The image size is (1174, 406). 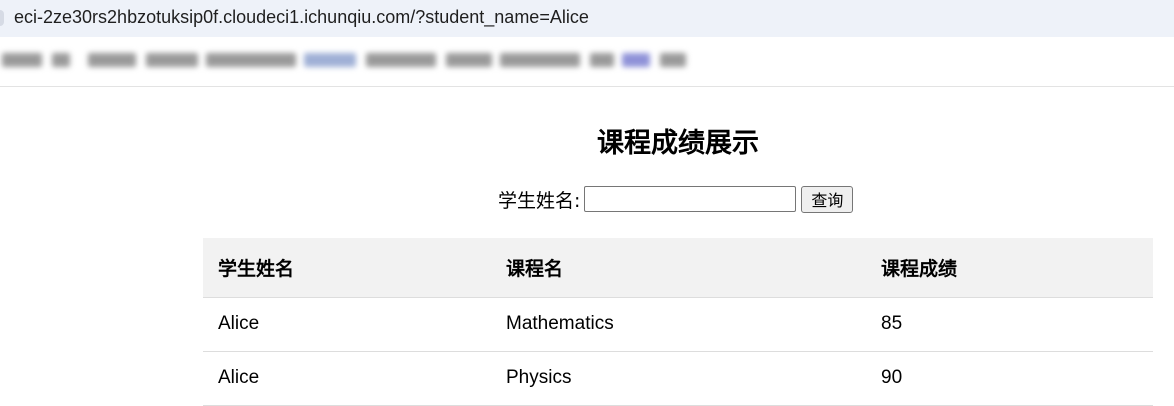 I want to click on column-header-course-name: 课程名, so click(x=678, y=268).